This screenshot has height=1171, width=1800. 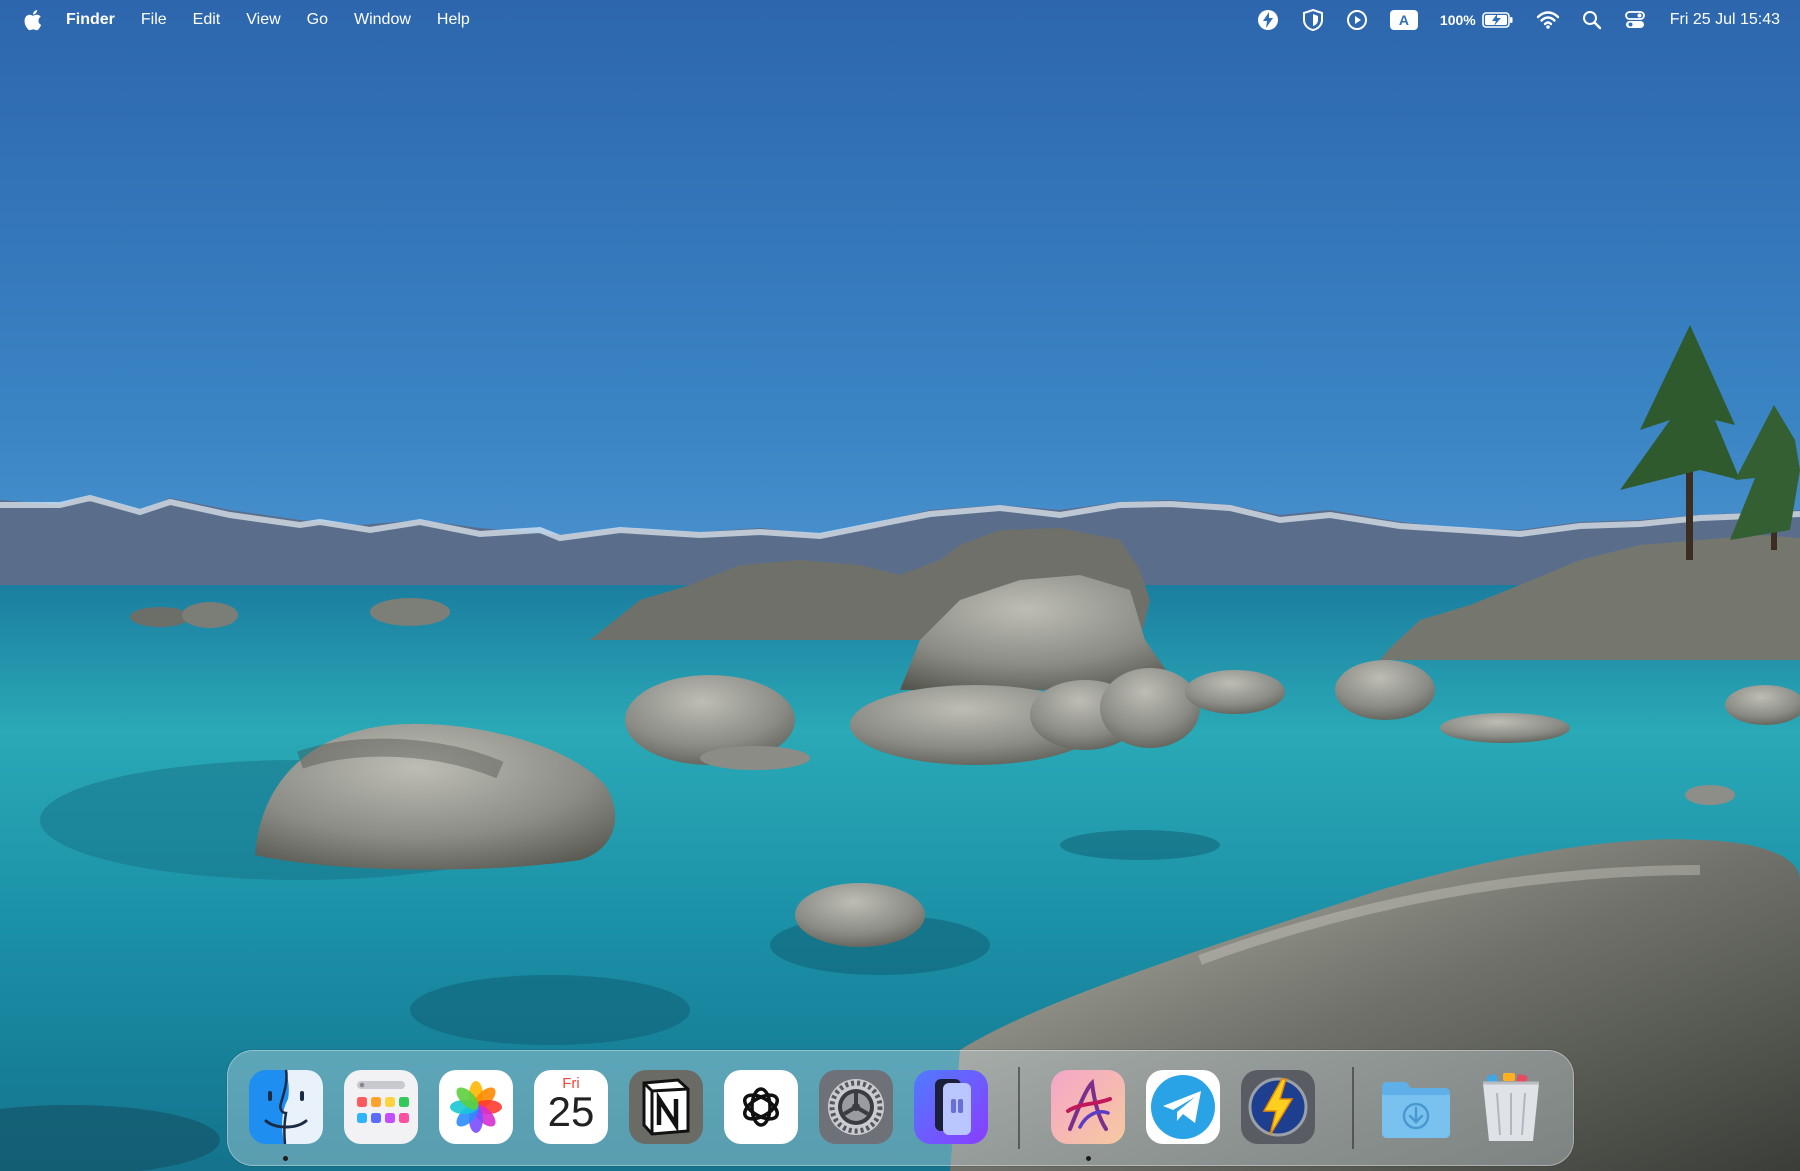 What do you see at coordinates (317, 20) in the screenshot?
I see `menu-go: Go` at bounding box center [317, 20].